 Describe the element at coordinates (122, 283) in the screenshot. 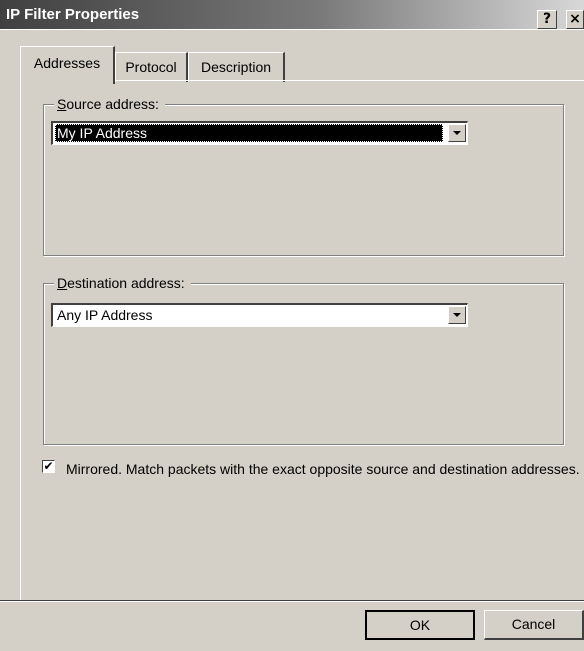

I see `destination-address-label: Destination address:` at that location.